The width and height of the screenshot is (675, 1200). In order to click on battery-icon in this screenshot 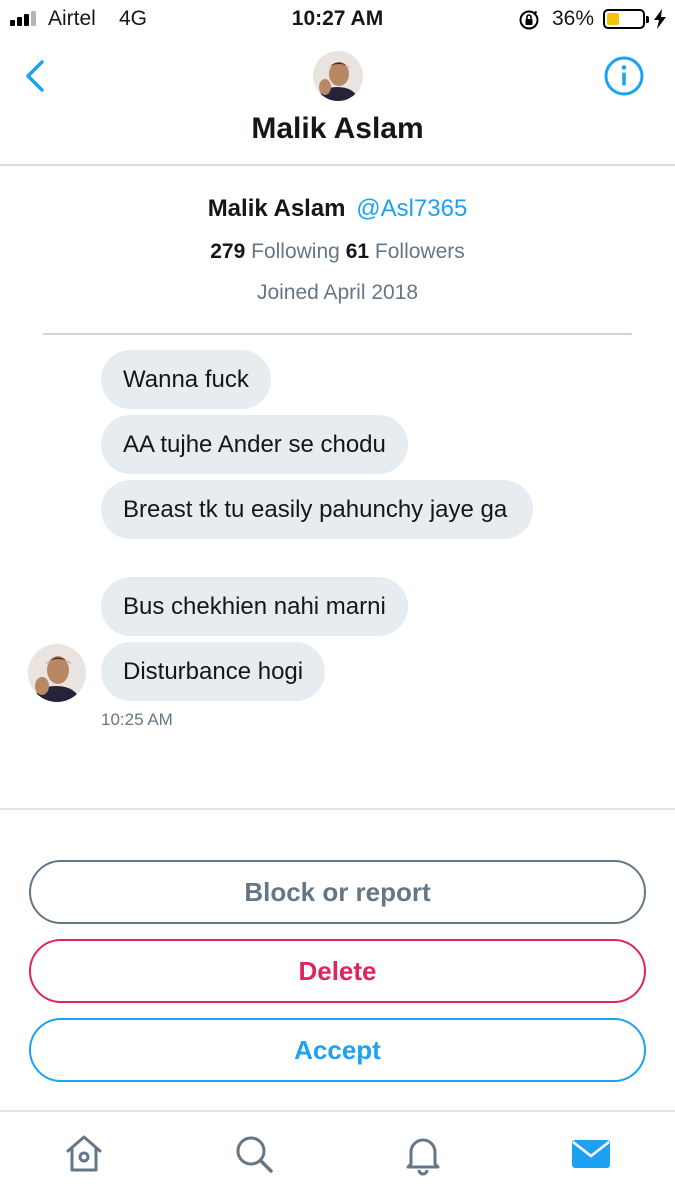, I will do `click(626, 19)`.